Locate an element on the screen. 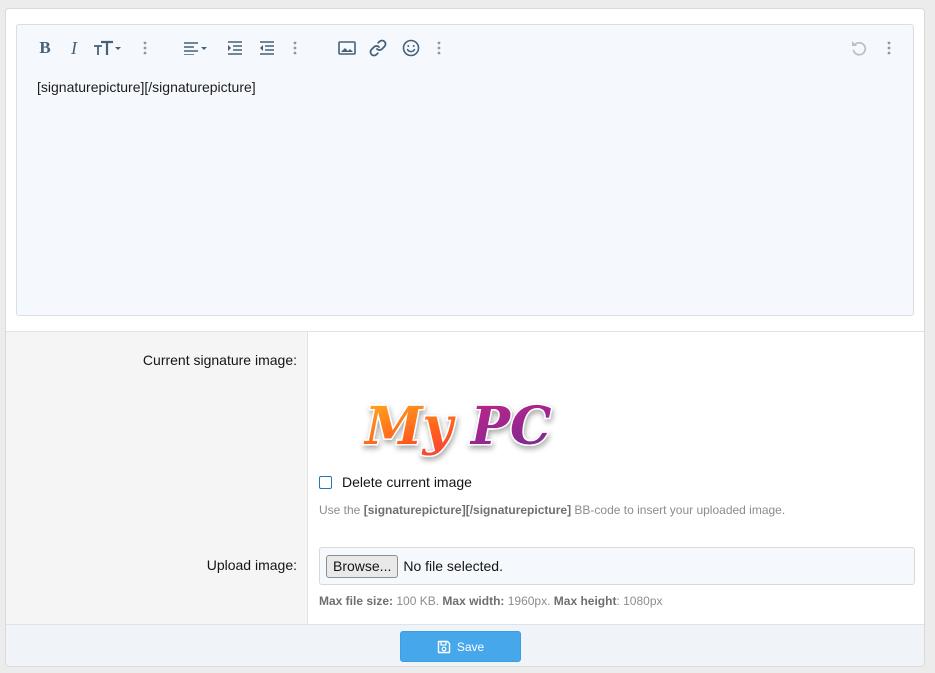  text-size-button is located at coordinates (109, 48).